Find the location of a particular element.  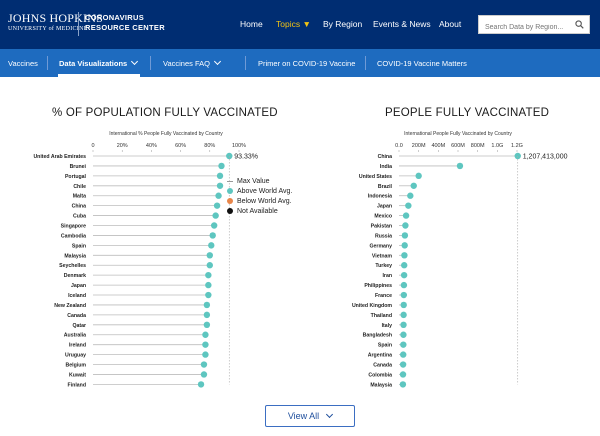

x-tick-label: 80% is located at coordinates (209, 146).